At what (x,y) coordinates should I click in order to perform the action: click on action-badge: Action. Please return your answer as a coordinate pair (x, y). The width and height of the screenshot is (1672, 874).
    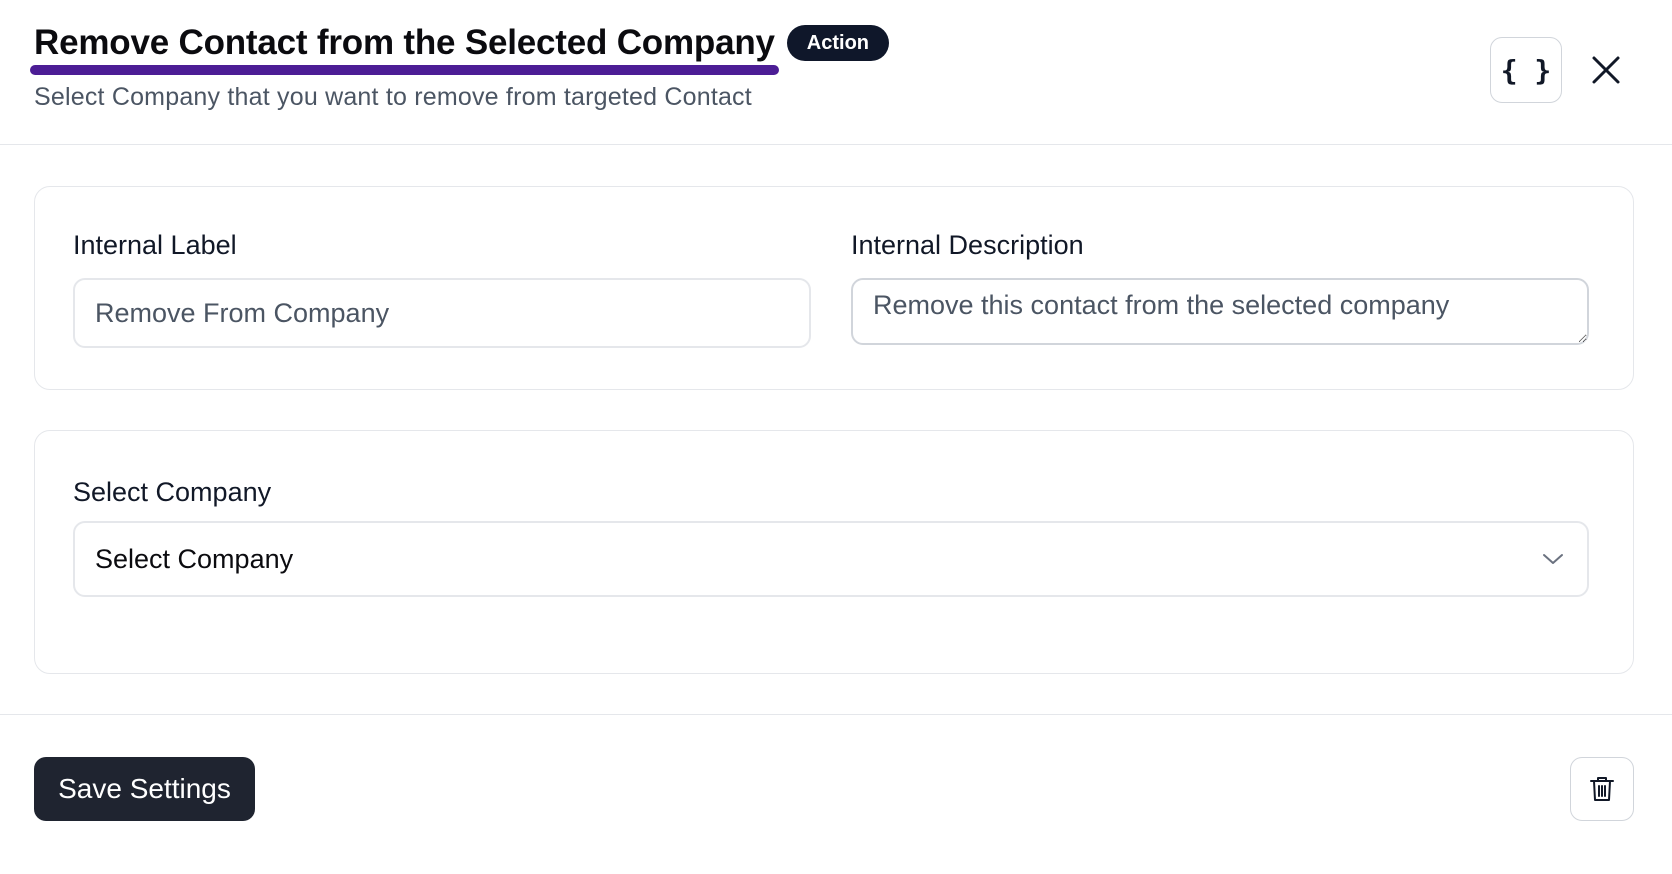
    Looking at the image, I should click on (837, 43).